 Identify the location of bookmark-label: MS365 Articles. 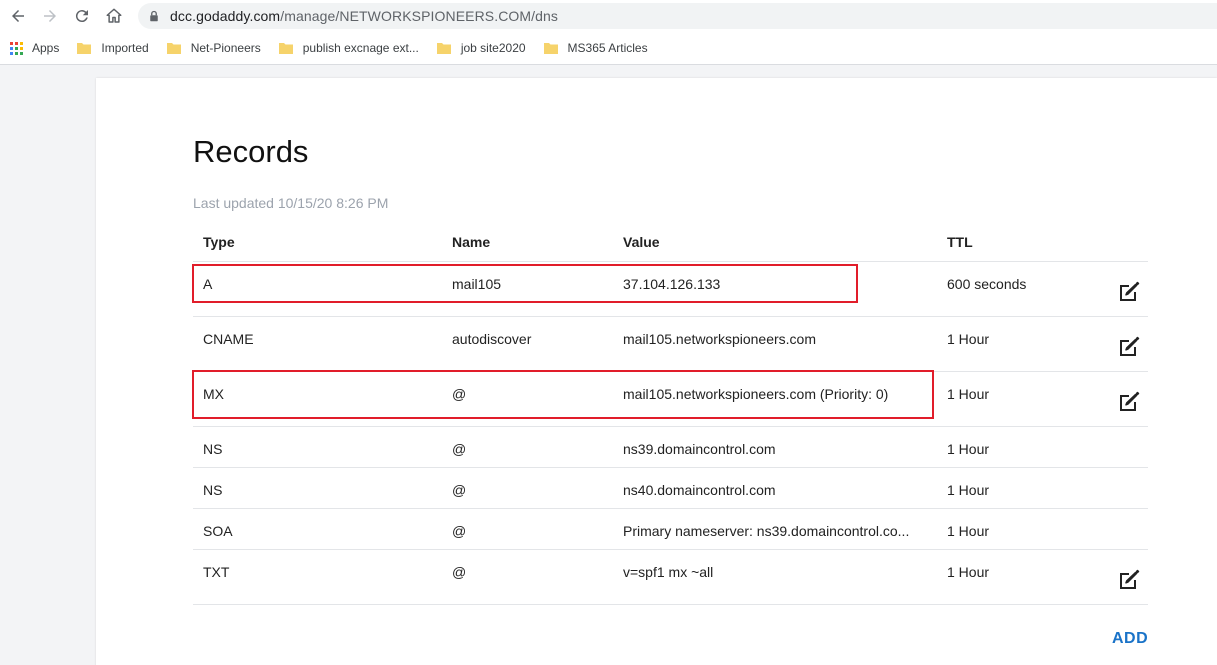
(607, 48).